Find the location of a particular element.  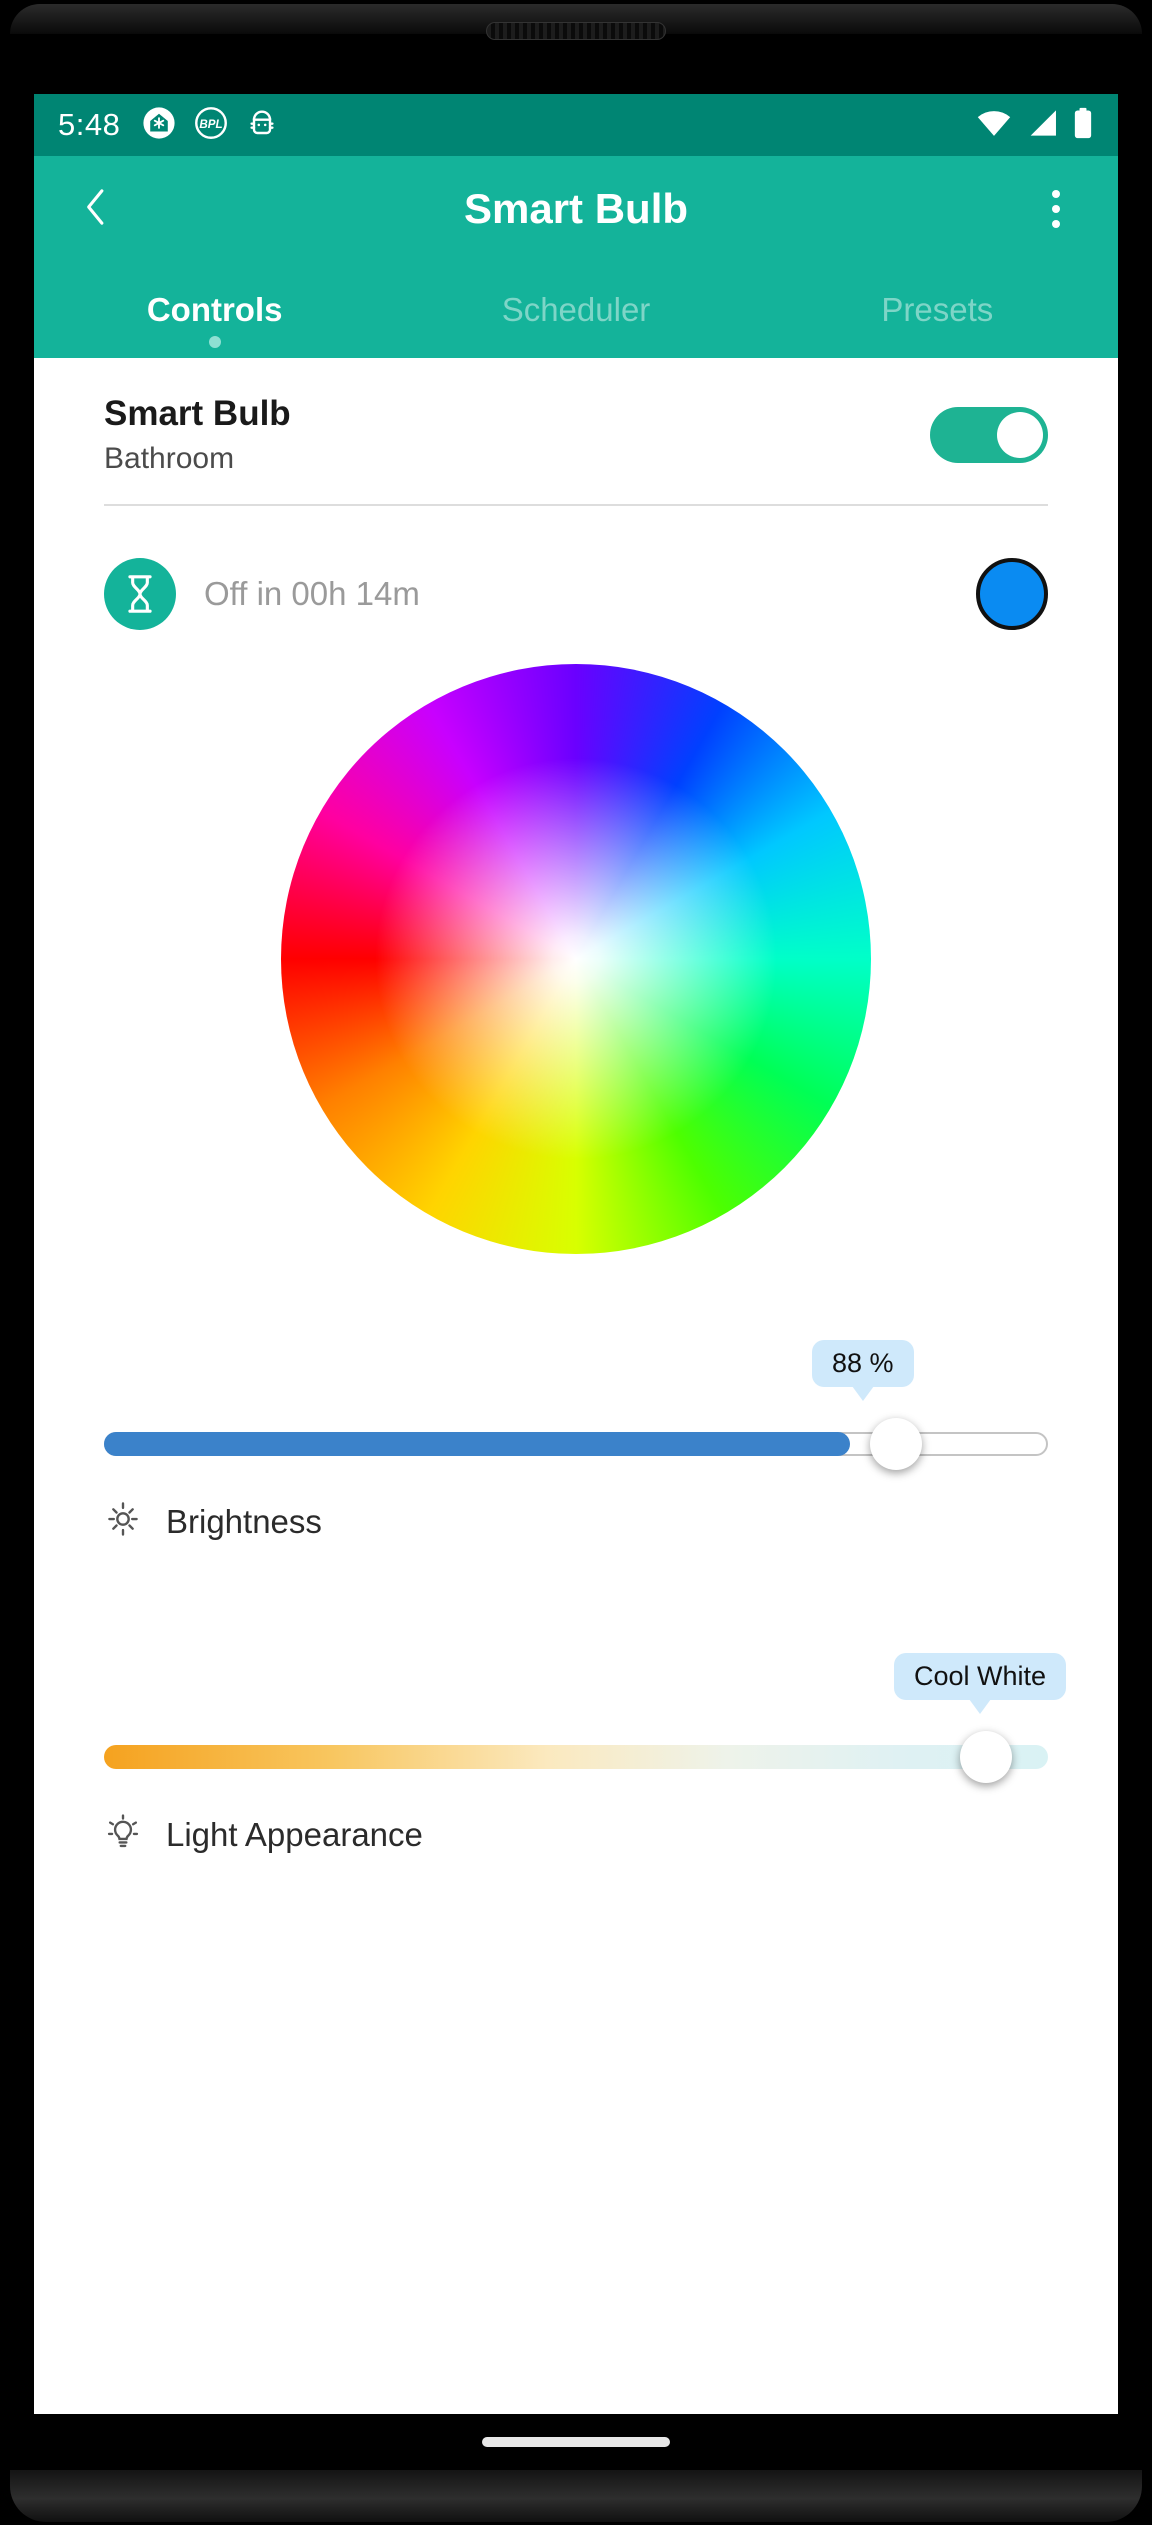

hsv-color-wheel is located at coordinates (576, 959).